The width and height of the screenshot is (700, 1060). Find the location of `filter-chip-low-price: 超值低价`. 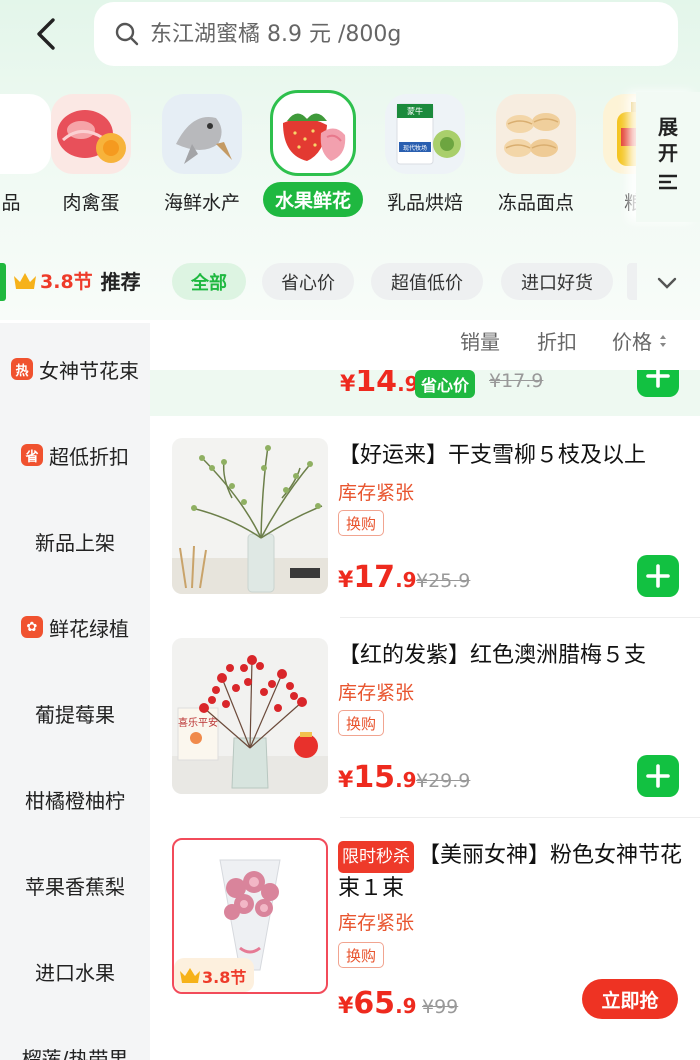

filter-chip-low-price: 超值低价 is located at coordinates (427, 281).